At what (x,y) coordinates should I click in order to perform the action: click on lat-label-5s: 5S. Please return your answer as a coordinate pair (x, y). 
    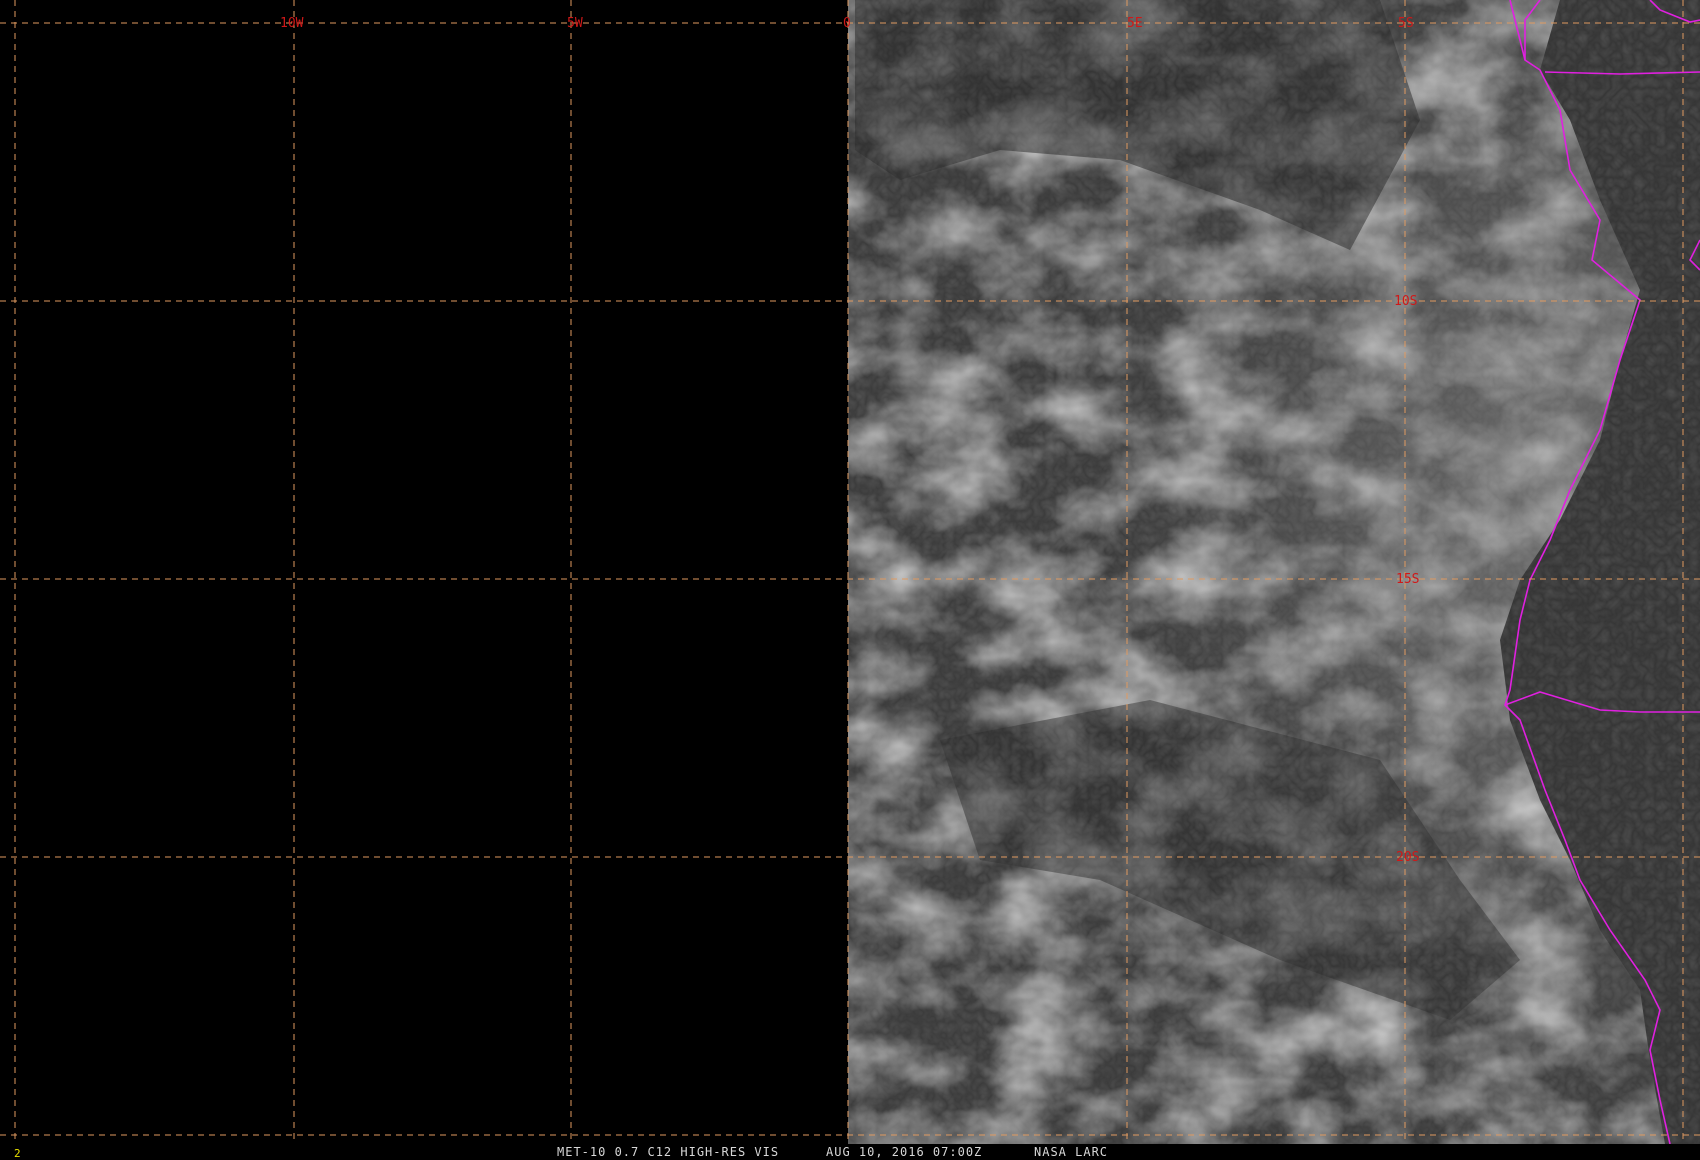
    Looking at the image, I should click on (1406, 23).